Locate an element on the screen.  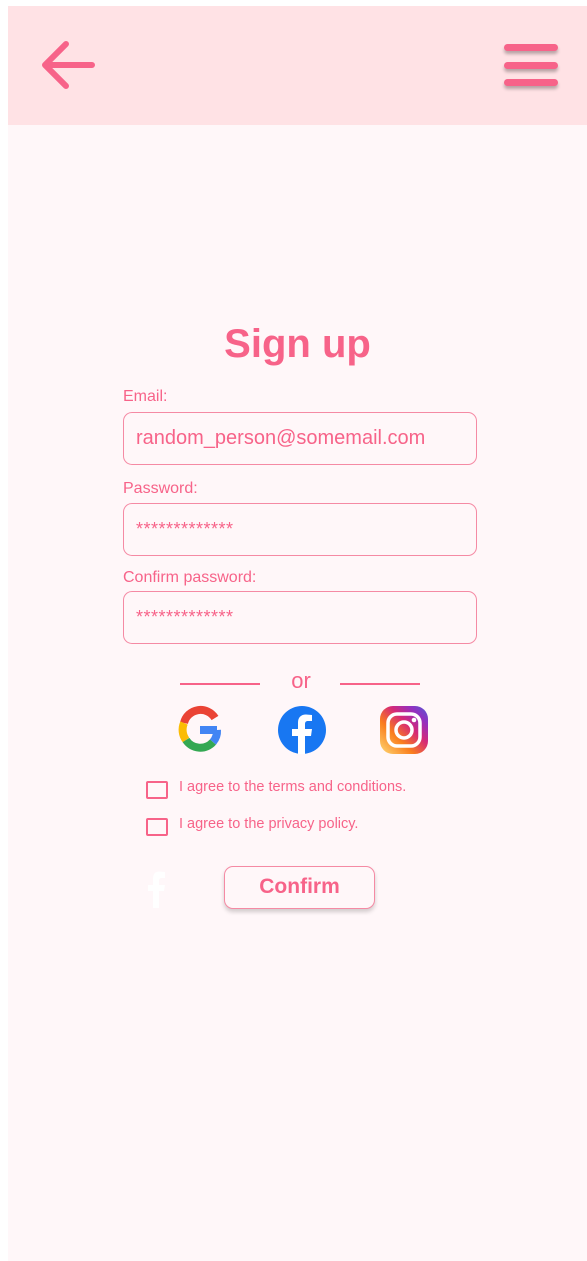
page-title: Sign up is located at coordinates (297, 344).